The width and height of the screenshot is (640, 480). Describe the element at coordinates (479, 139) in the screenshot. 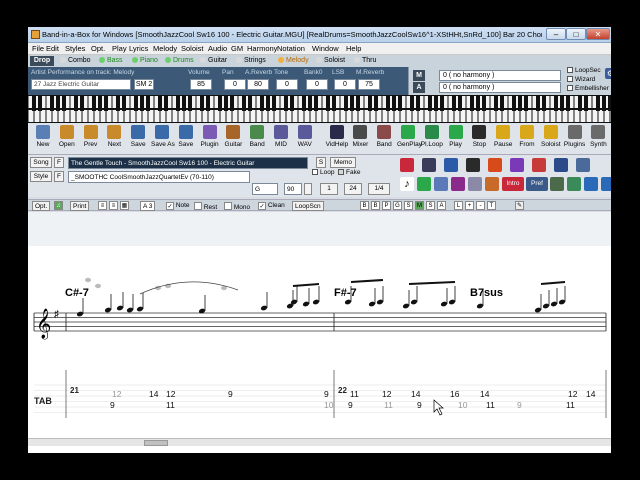

I see `toolbar-stop-button: Stop` at that location.